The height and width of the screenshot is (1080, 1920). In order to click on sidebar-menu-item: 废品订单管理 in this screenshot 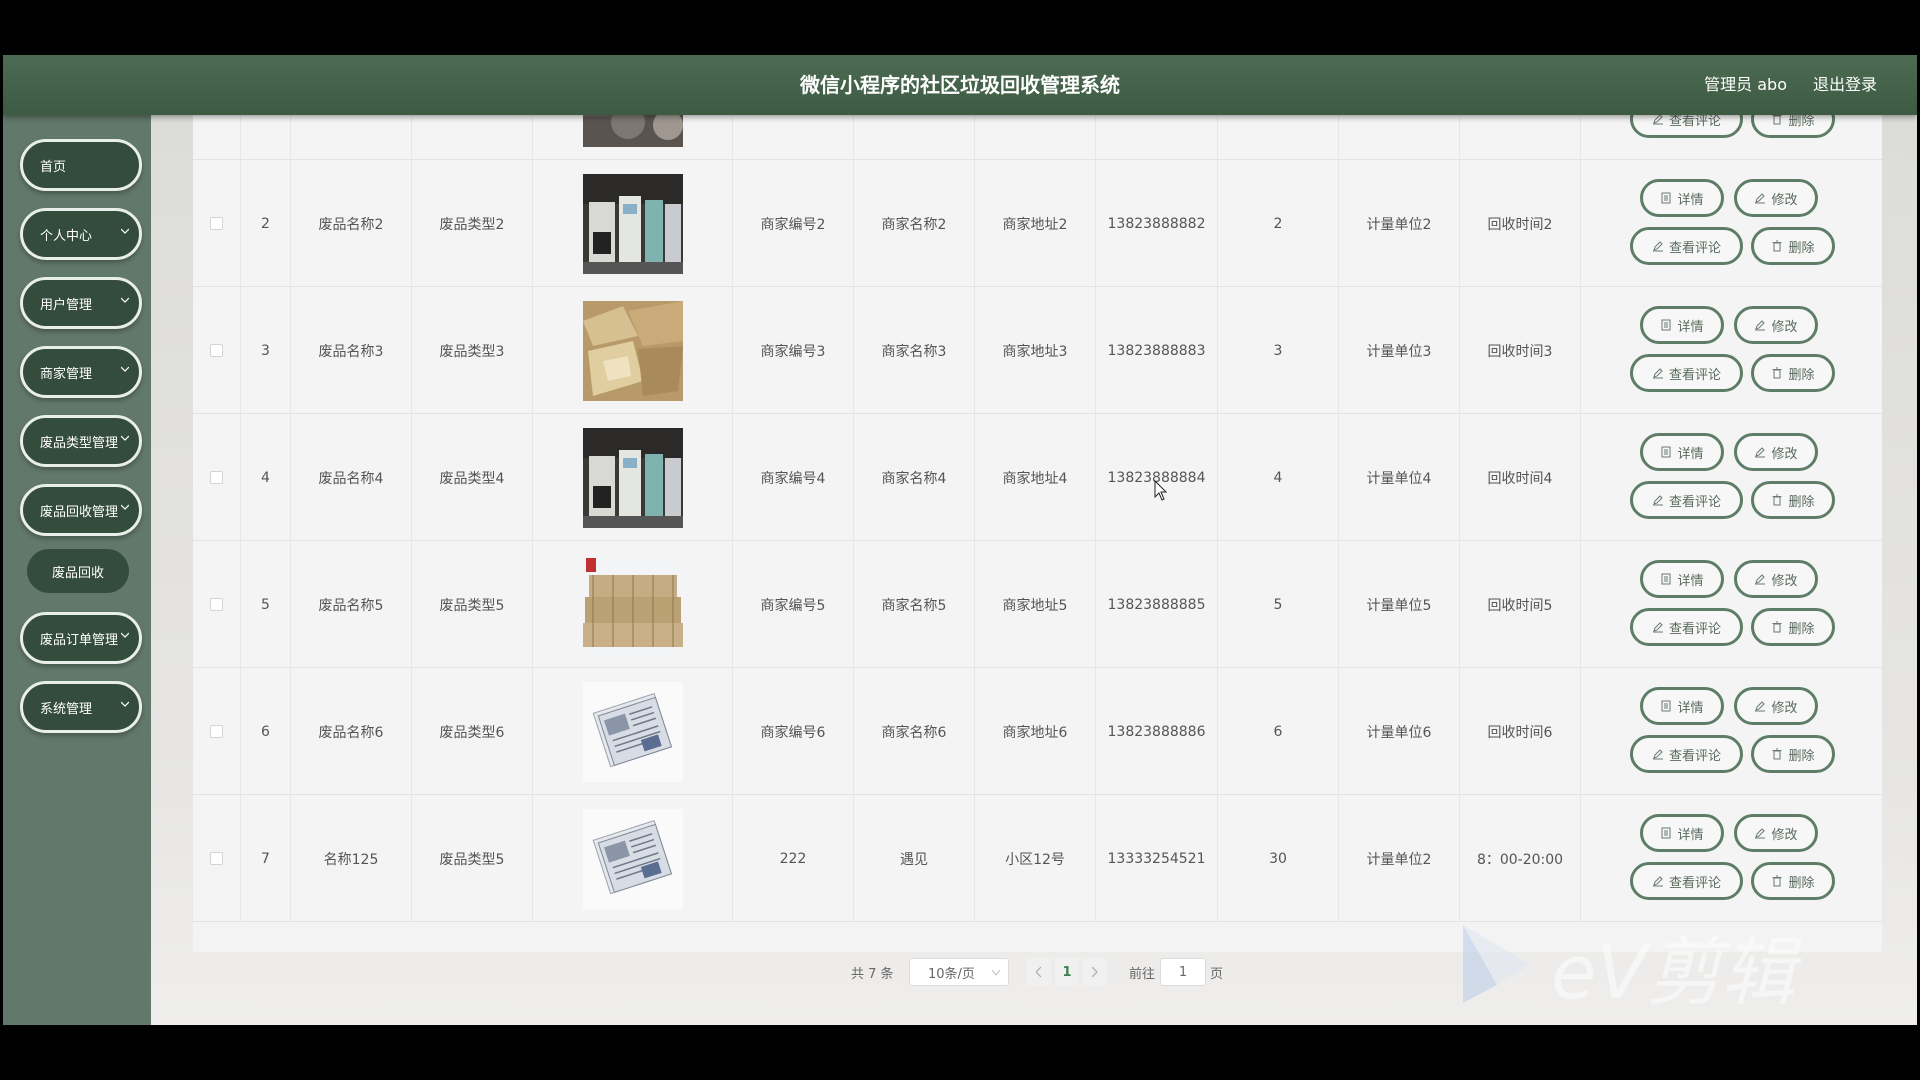, I will do `click(81, 638)`.